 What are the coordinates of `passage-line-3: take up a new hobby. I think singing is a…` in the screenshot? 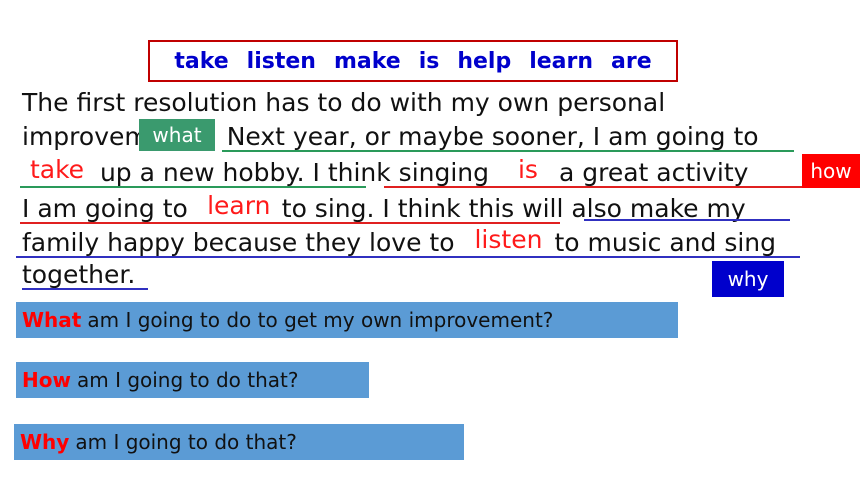 It's located at (385, 173).